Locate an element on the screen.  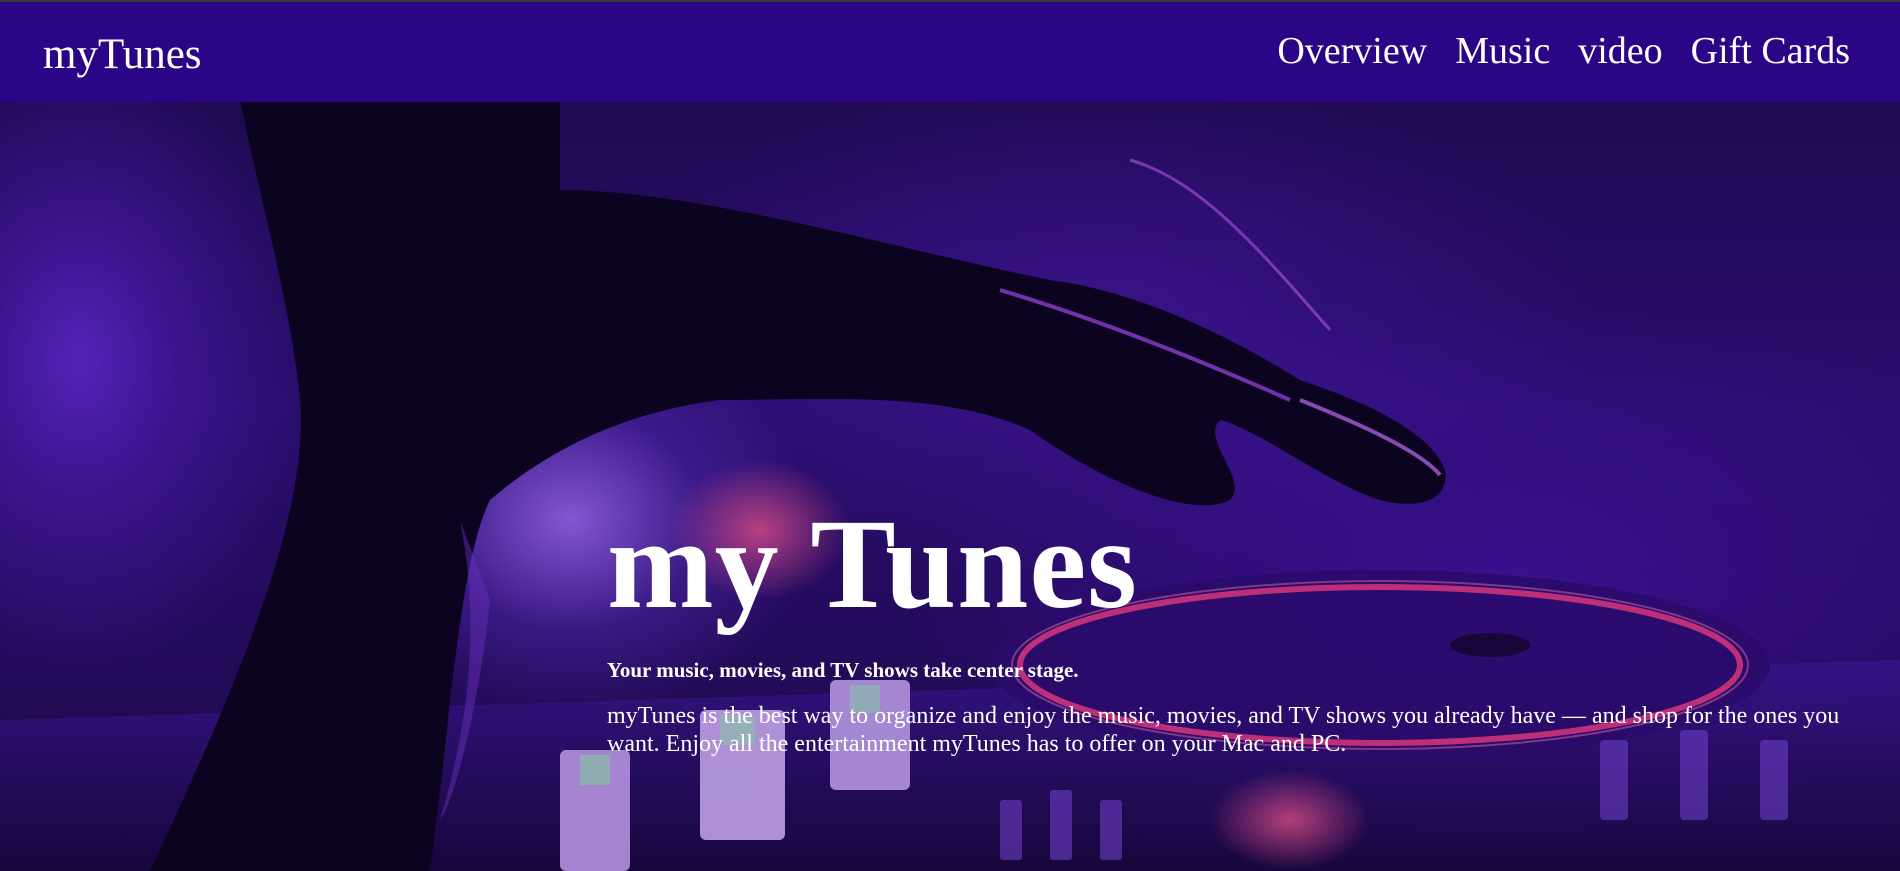
navbar: myTunes Overview Music video Gift Cards is located at coordinates (950, 51).